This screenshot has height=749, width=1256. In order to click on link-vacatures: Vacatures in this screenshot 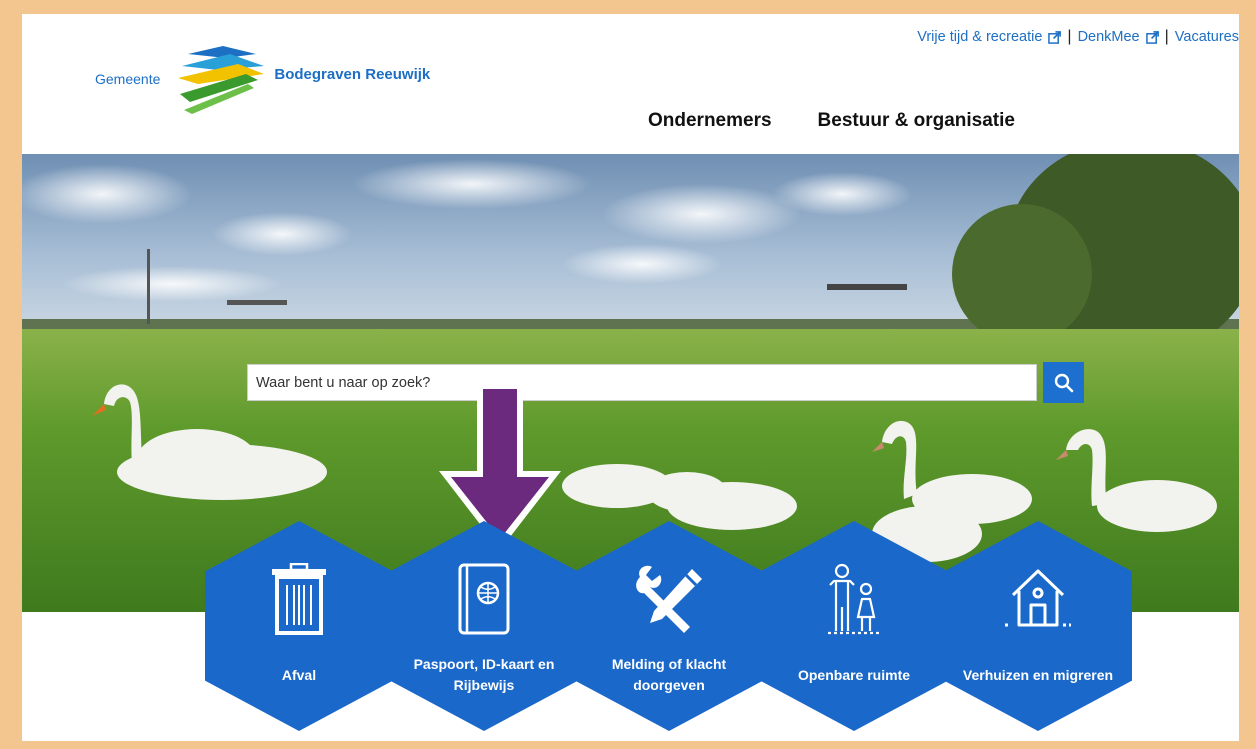, I will do `click(1207, 37)`.